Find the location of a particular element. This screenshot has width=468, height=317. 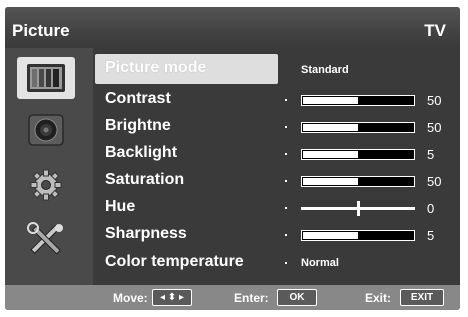

brightness-fill is located at coordinates (330, 127).